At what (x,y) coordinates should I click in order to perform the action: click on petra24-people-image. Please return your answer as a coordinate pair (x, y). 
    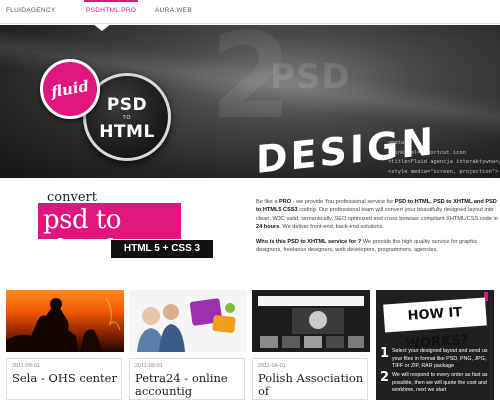
    Looking at the image, I should click on (188, 321).